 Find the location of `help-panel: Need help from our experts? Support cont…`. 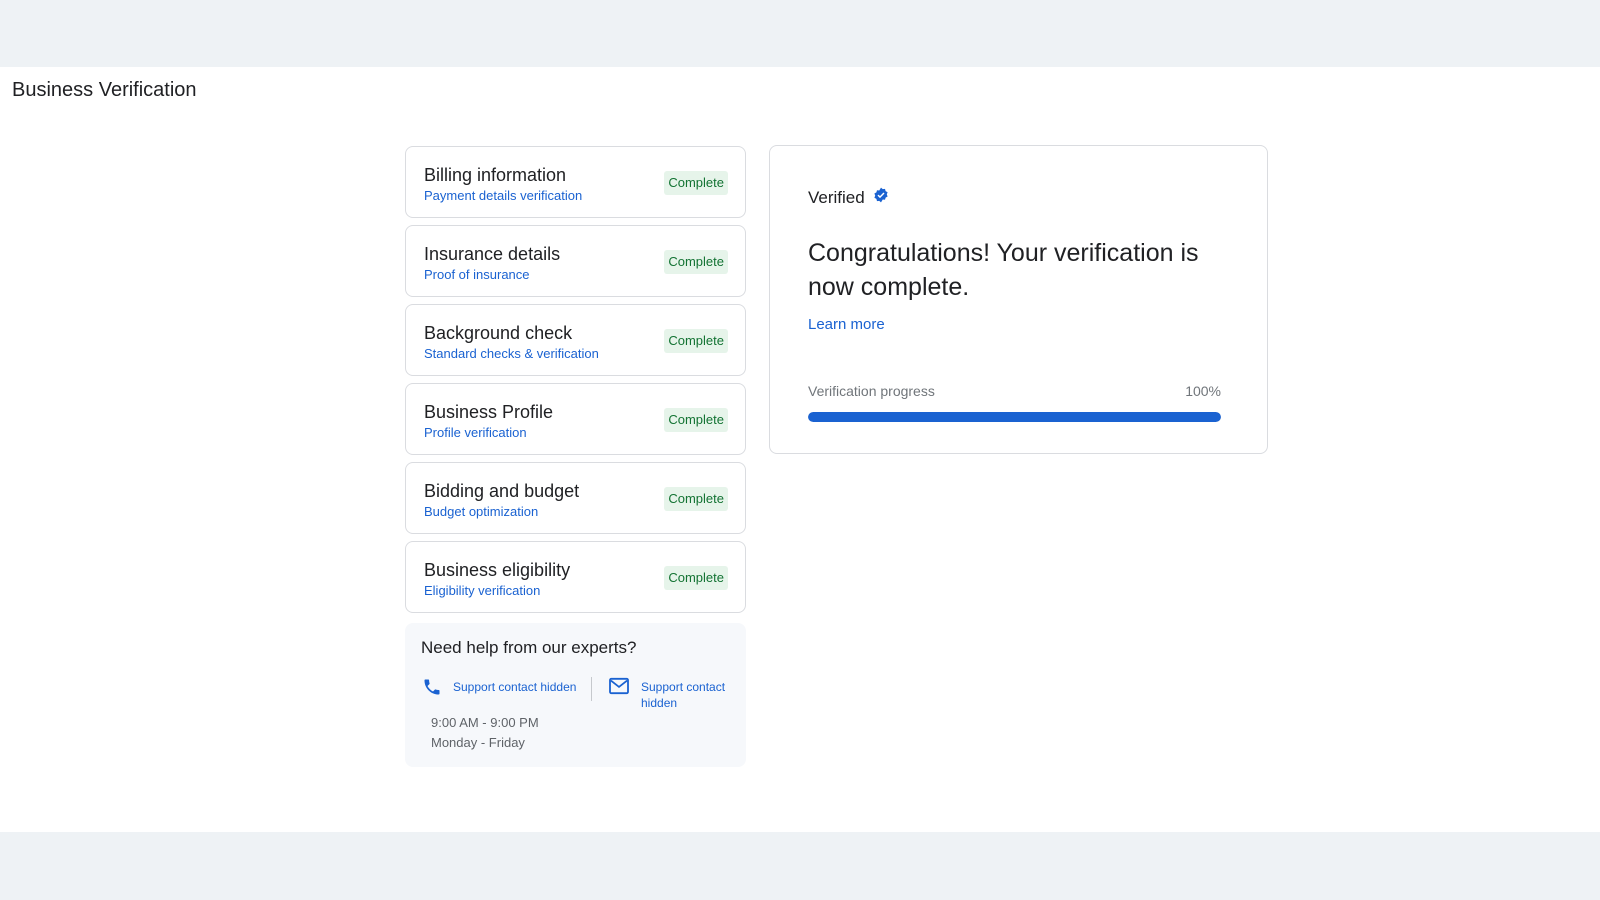

help-panel: Need help from our experts? Support cont… is located at coordinates (575, 695).